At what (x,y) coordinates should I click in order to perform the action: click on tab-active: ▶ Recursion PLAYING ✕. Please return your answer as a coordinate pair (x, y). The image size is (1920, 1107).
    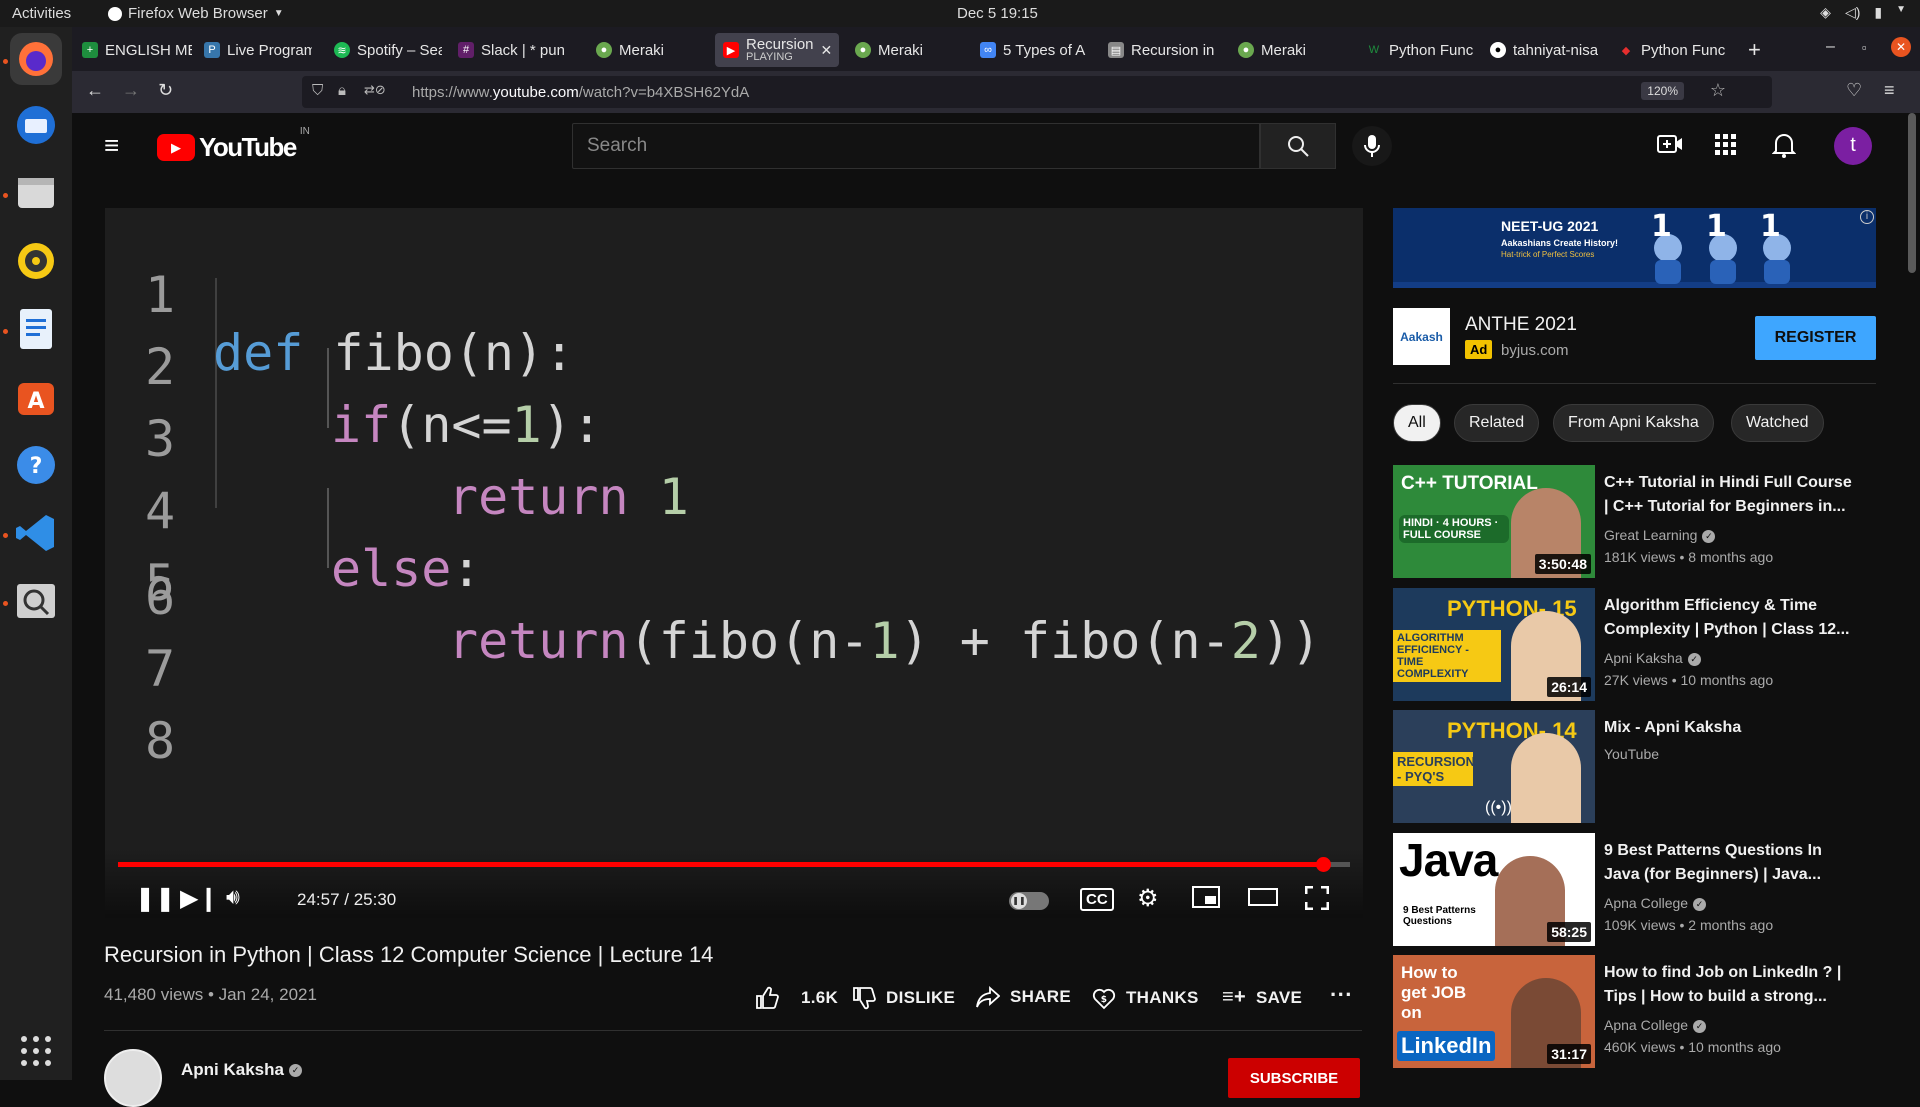
    Looking at the image, I should click on (777, 50).